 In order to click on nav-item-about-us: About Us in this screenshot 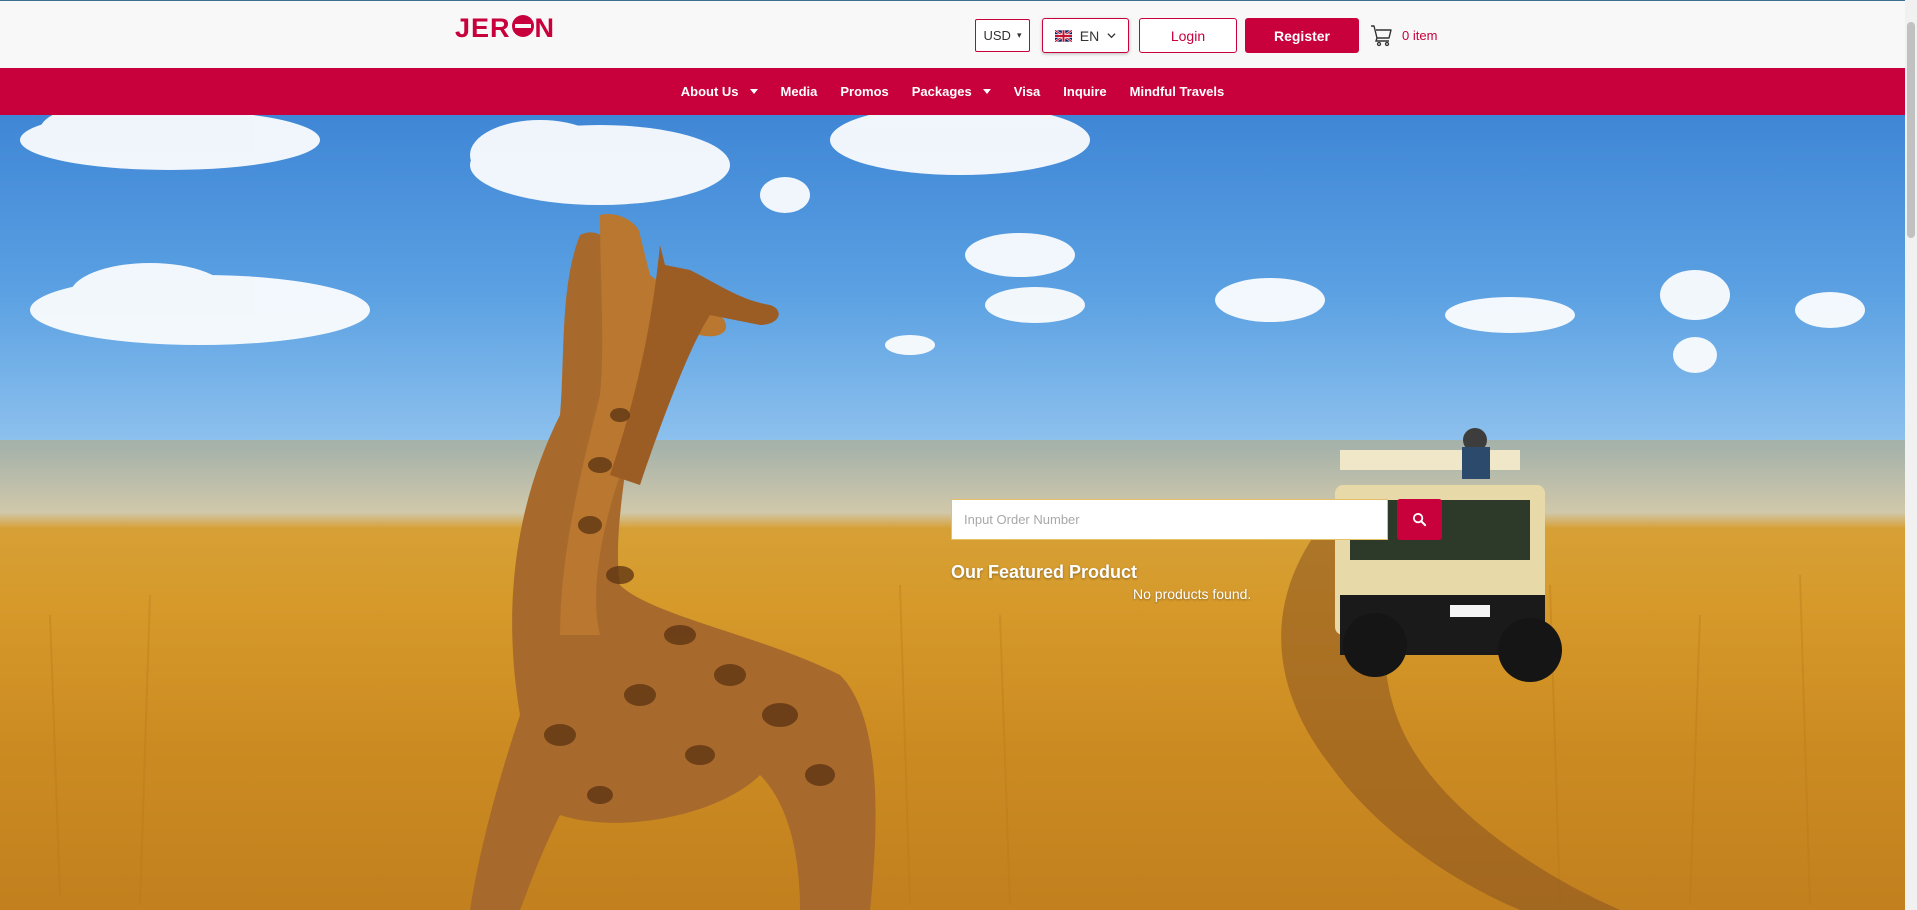, I will do `click(719, 91)`.